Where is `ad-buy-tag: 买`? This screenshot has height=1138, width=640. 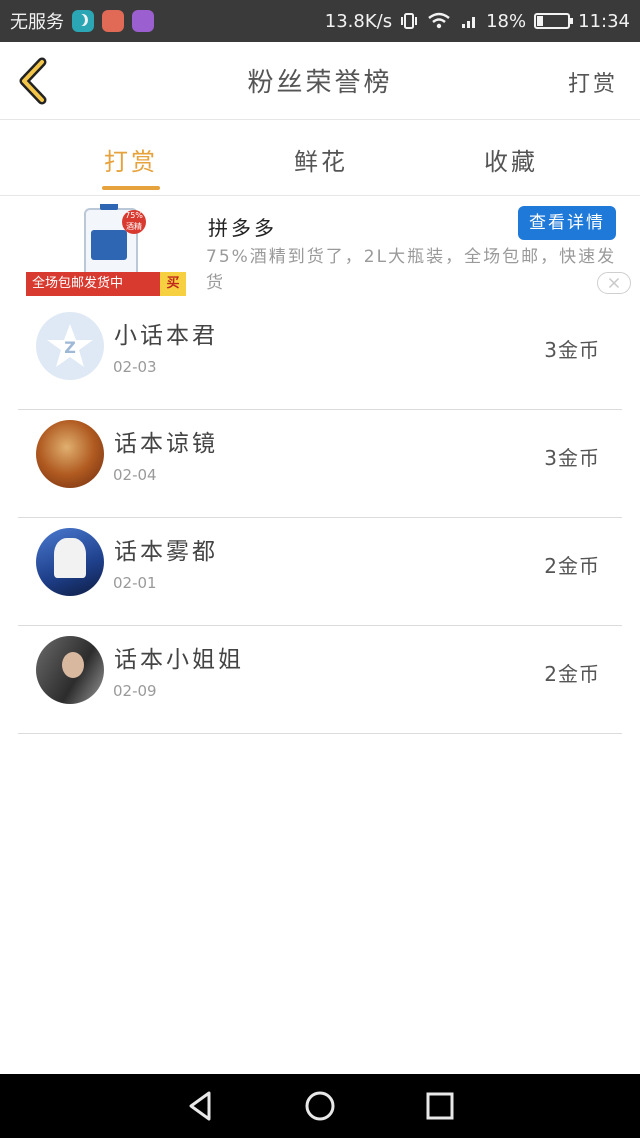 ad-buy-tag: 买 is located at coordinates (173, 284).